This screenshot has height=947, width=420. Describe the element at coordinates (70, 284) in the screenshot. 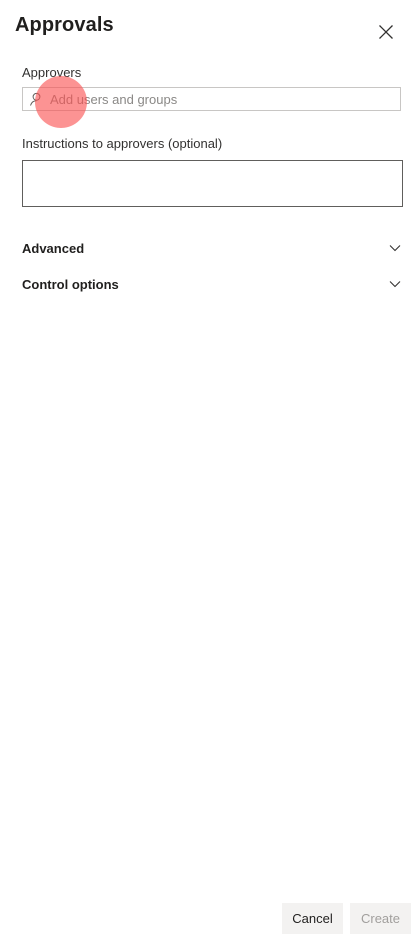

I see `control-options-section-label: Control options` at that location.